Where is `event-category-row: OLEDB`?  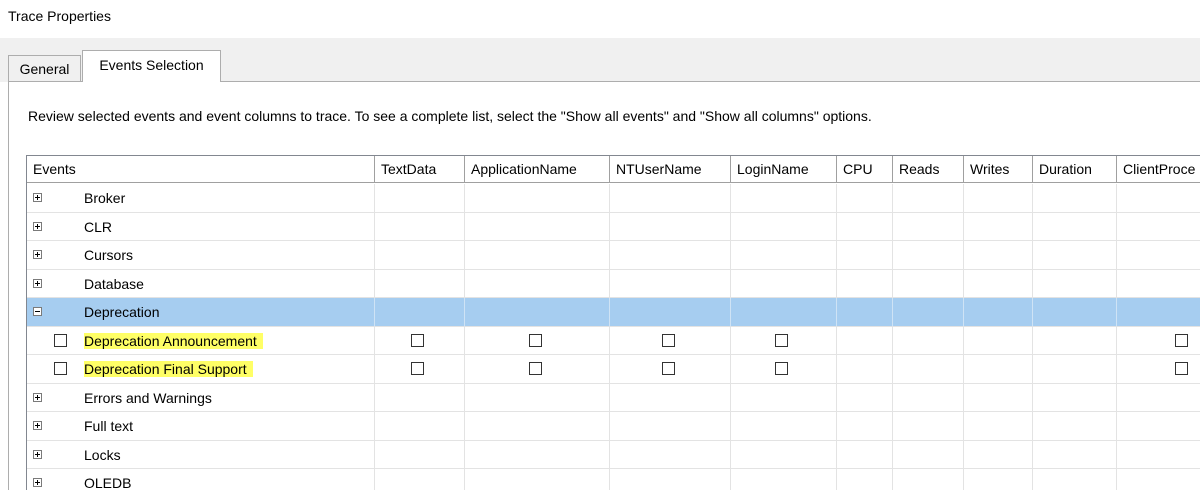 event-category-row: OLEDB is located at coordinates (613, 479).